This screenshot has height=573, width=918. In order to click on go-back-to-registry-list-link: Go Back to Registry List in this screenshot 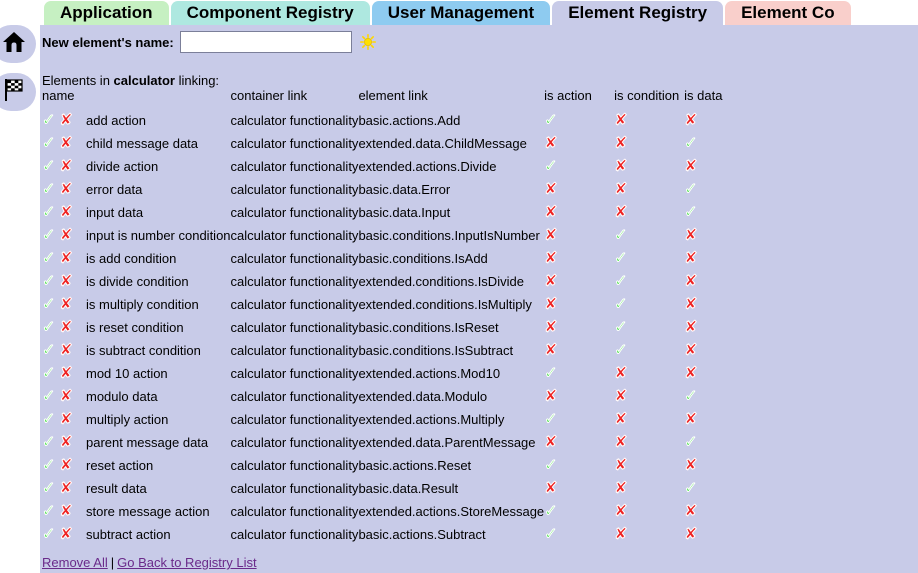, I will do `click(186, 562)`.